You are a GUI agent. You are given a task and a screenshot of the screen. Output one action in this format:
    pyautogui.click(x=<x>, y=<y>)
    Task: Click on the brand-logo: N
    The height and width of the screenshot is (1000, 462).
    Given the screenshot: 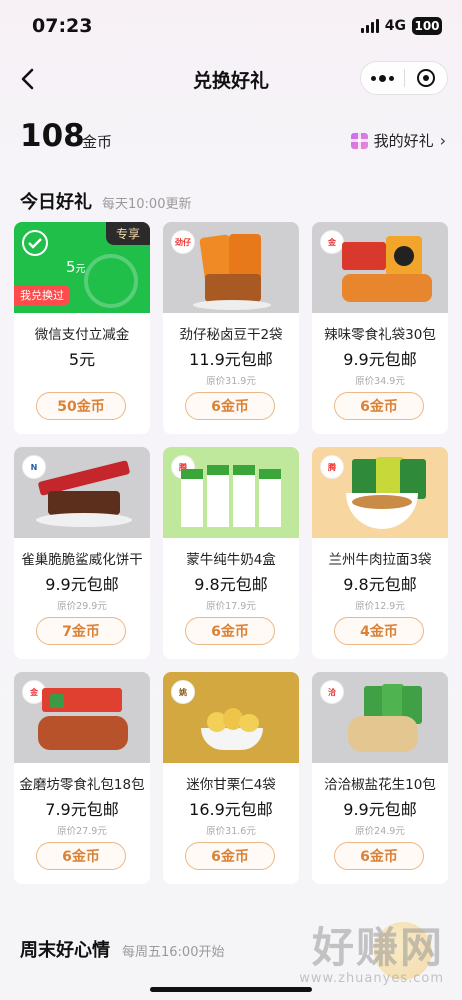 What is the action you would take?
    pyautogui.click(x=34, y=467)
    